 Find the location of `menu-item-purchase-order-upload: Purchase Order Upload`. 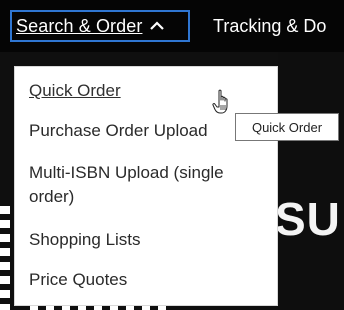

menu-item-purchase-order-upload: Purchase Order Upload is located at coordinates (118, 131).